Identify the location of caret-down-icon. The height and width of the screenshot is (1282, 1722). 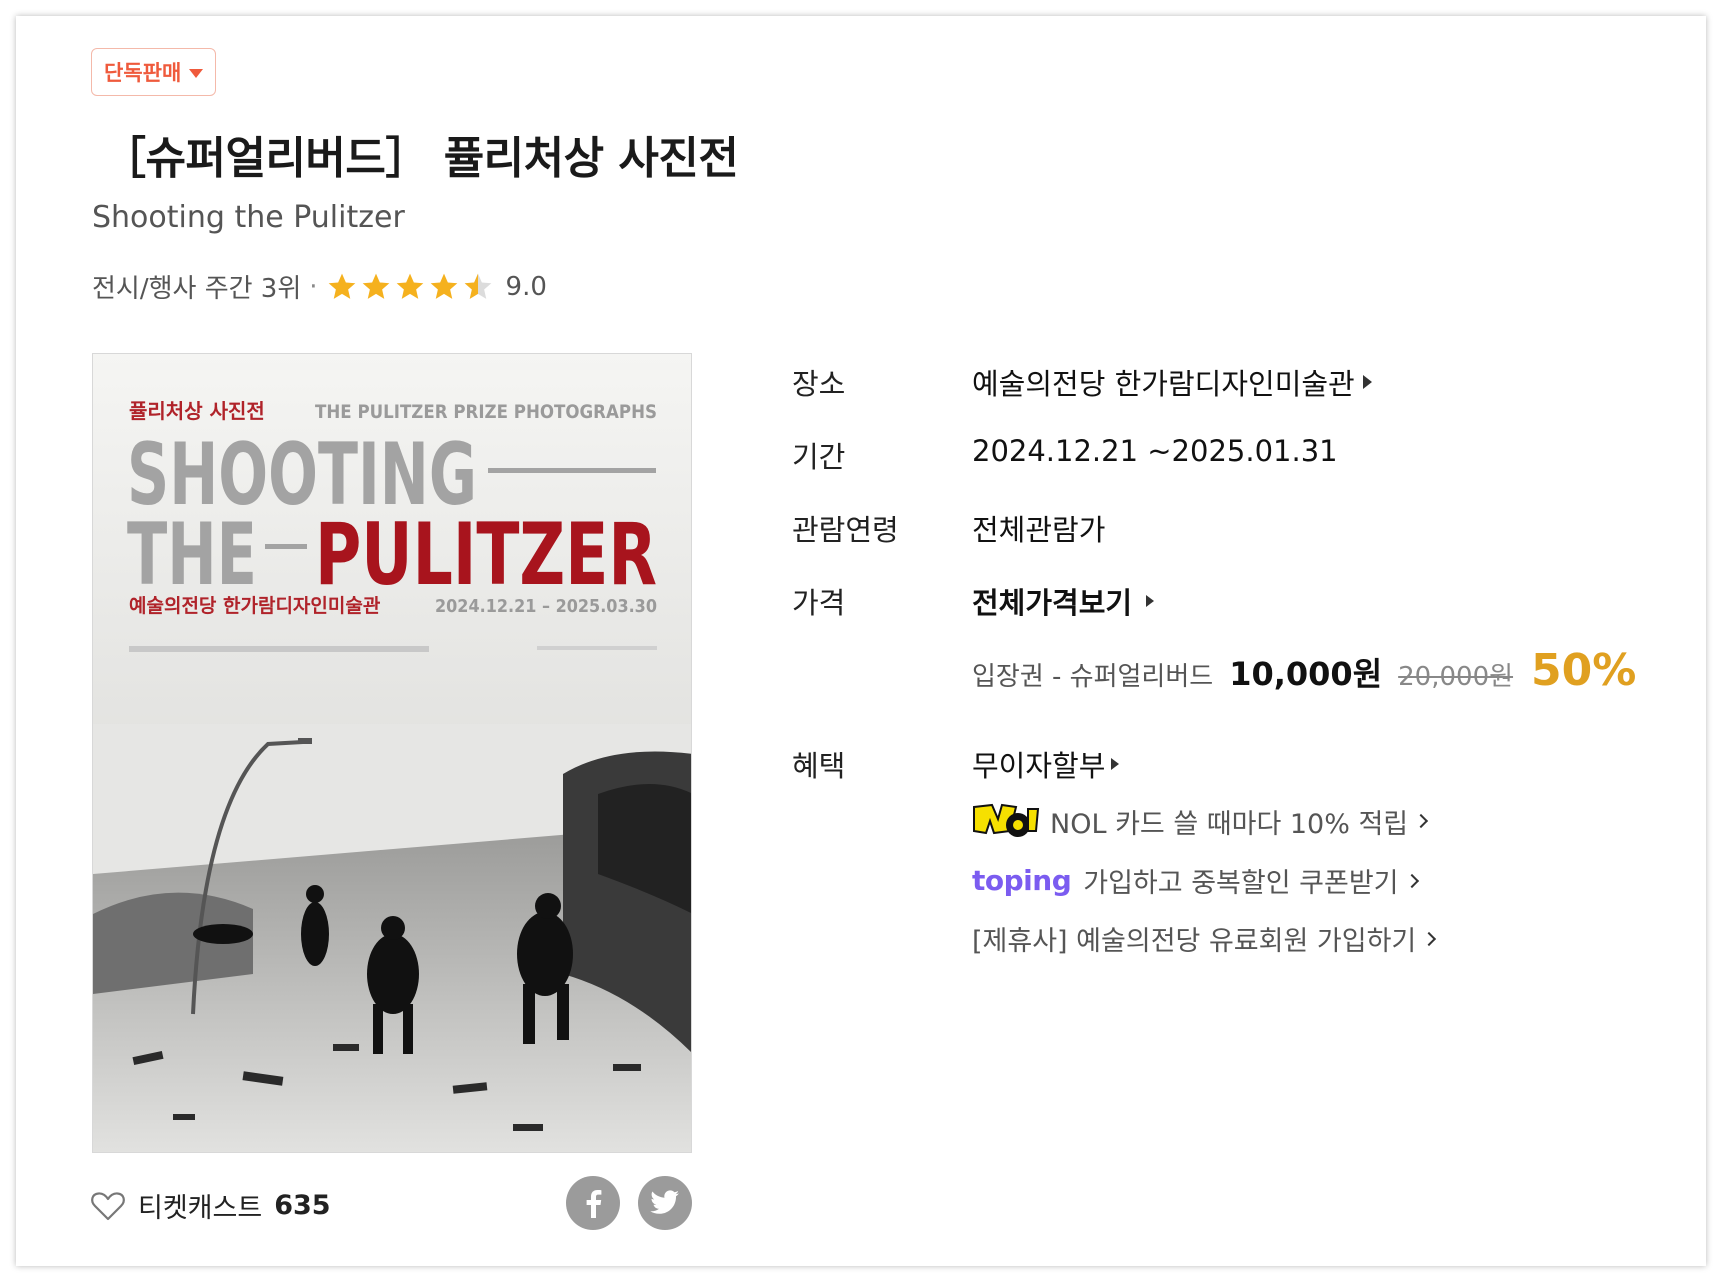
(196, 73).